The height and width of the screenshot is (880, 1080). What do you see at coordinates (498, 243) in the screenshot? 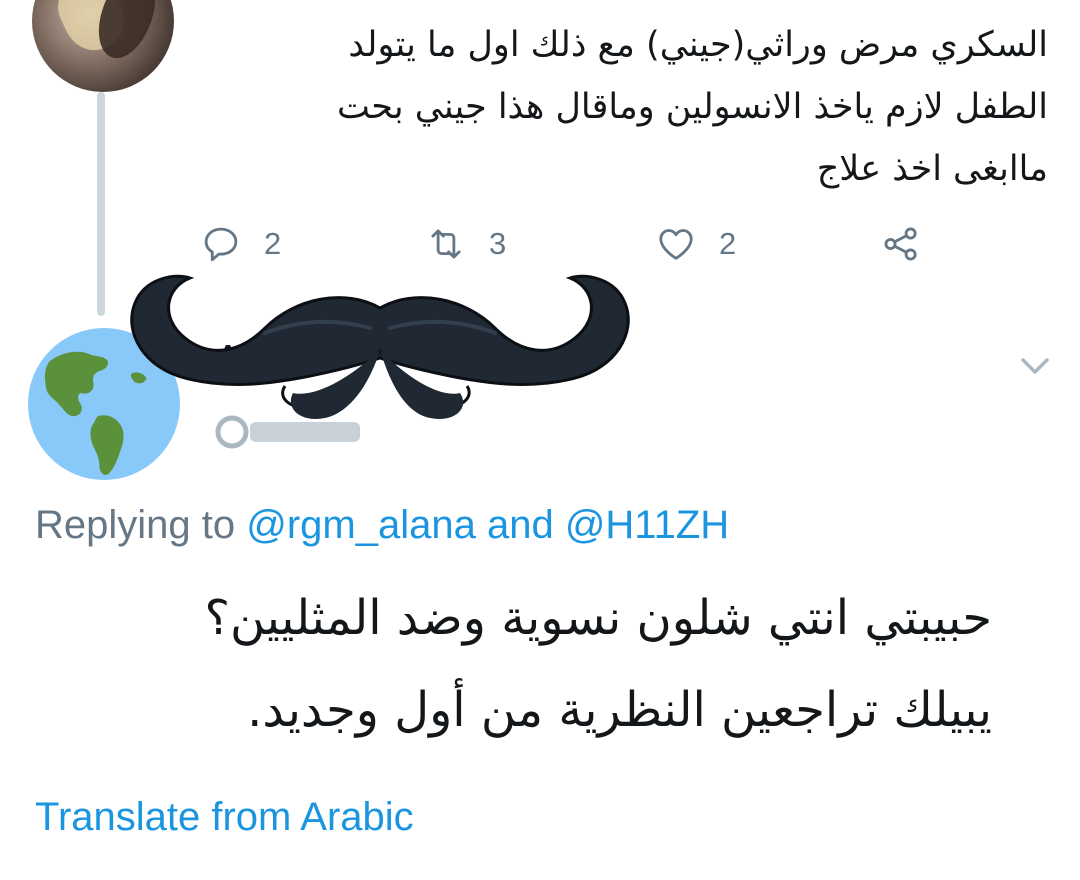
I see `retweet-count: 3` at bounding box center [498, 243].